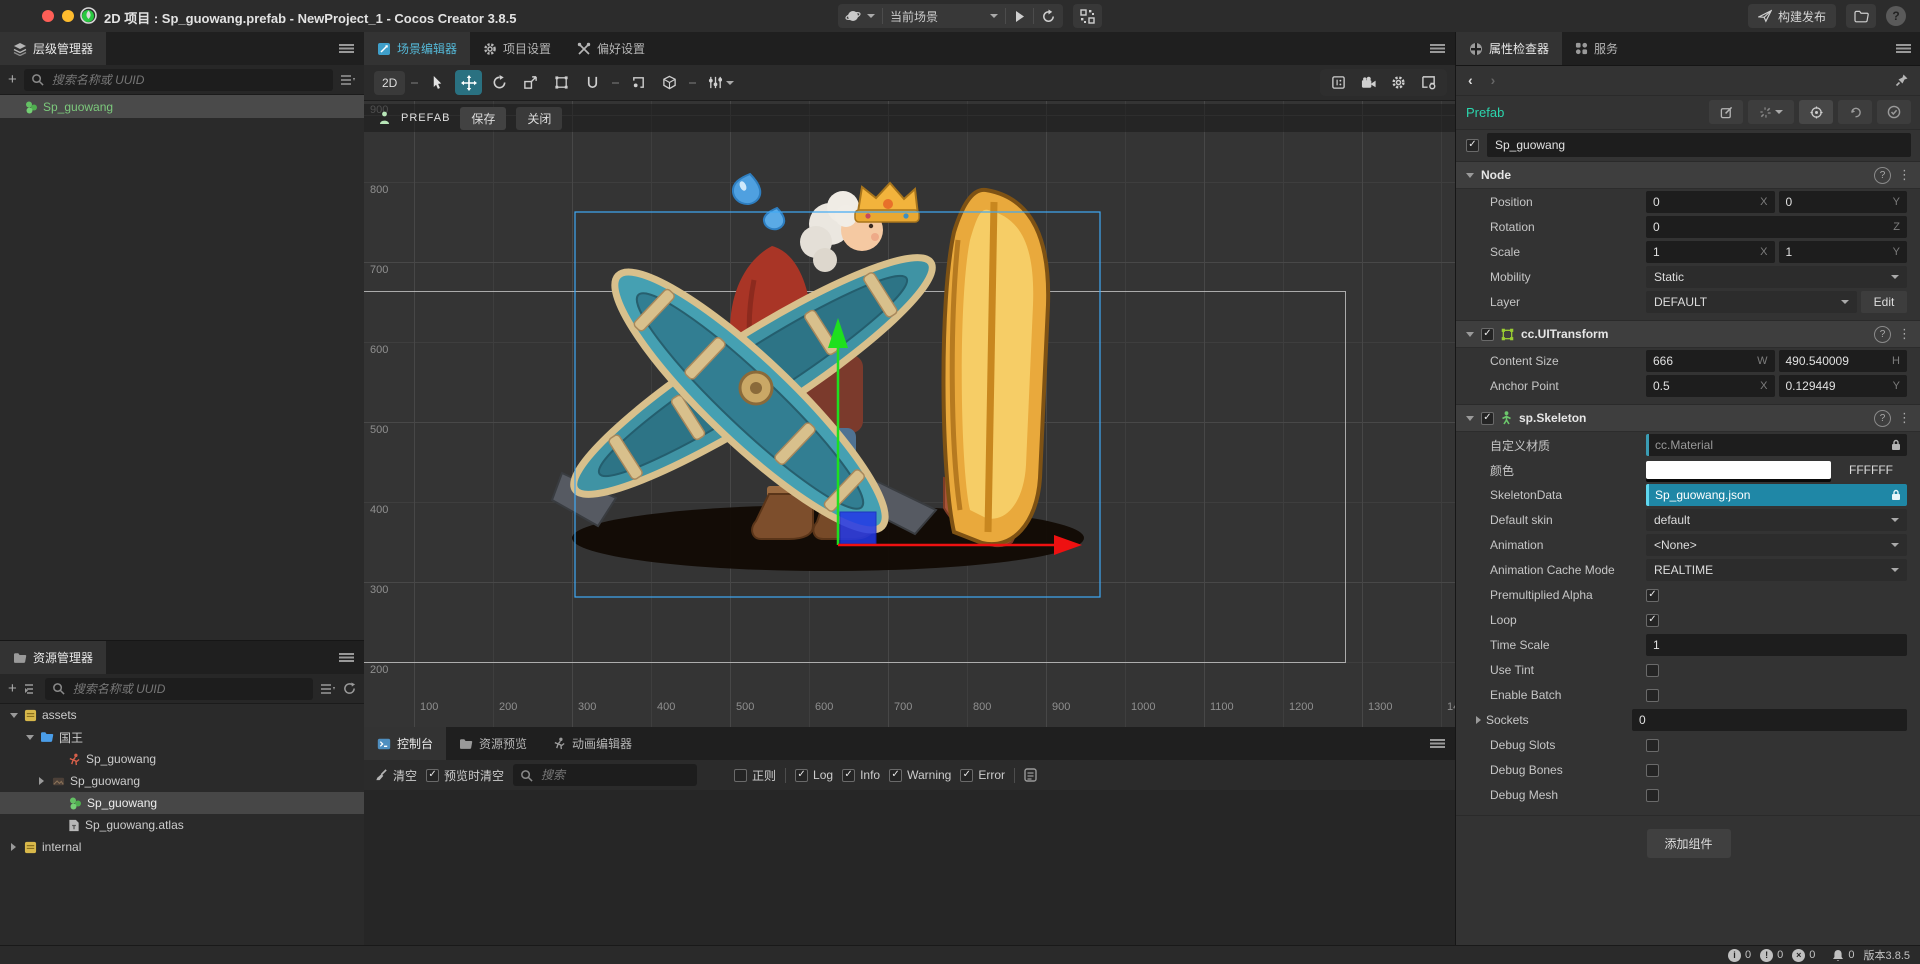 The height and width of the screenshot is (964, 1920). I want to click on debug-mesh-checkbox, so click(1652, 795).